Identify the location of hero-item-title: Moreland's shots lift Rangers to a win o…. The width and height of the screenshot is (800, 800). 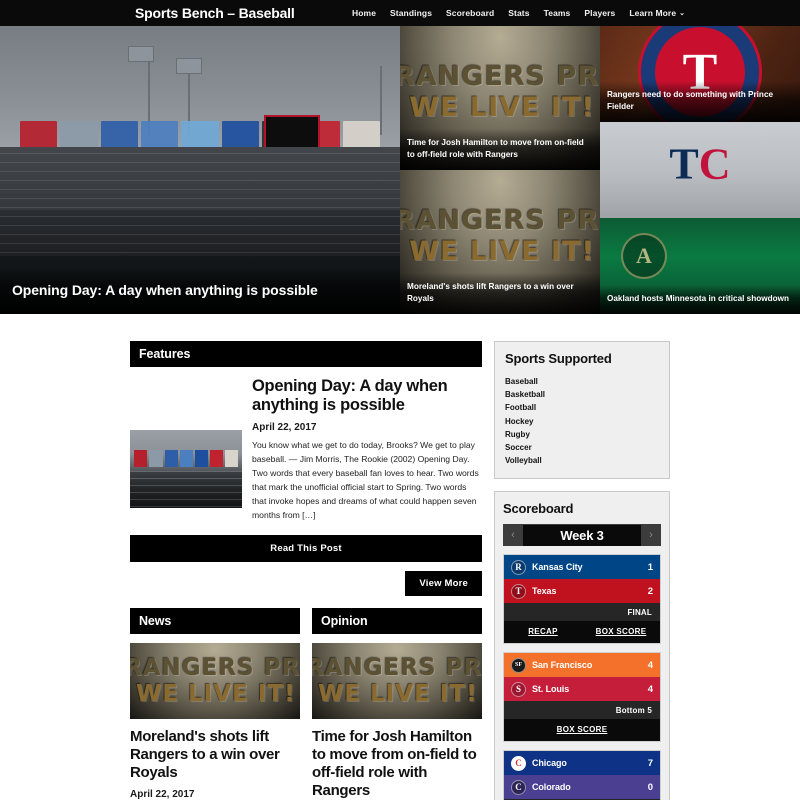
(500, 293).